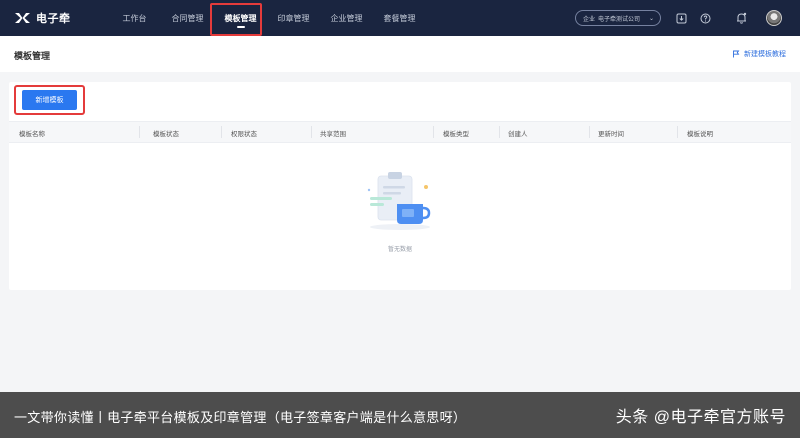 Image resolution: width=800 pixels, height=438 pixels. I want to click on company-switcher: 企业 电子牵测试公司 ⌄, so click(618, 18).